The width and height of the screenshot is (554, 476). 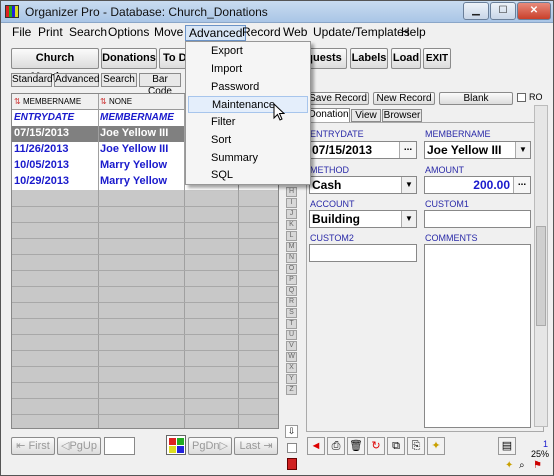 I want to click on paste-record-icon: ⎘, so click(x=416, y=446).